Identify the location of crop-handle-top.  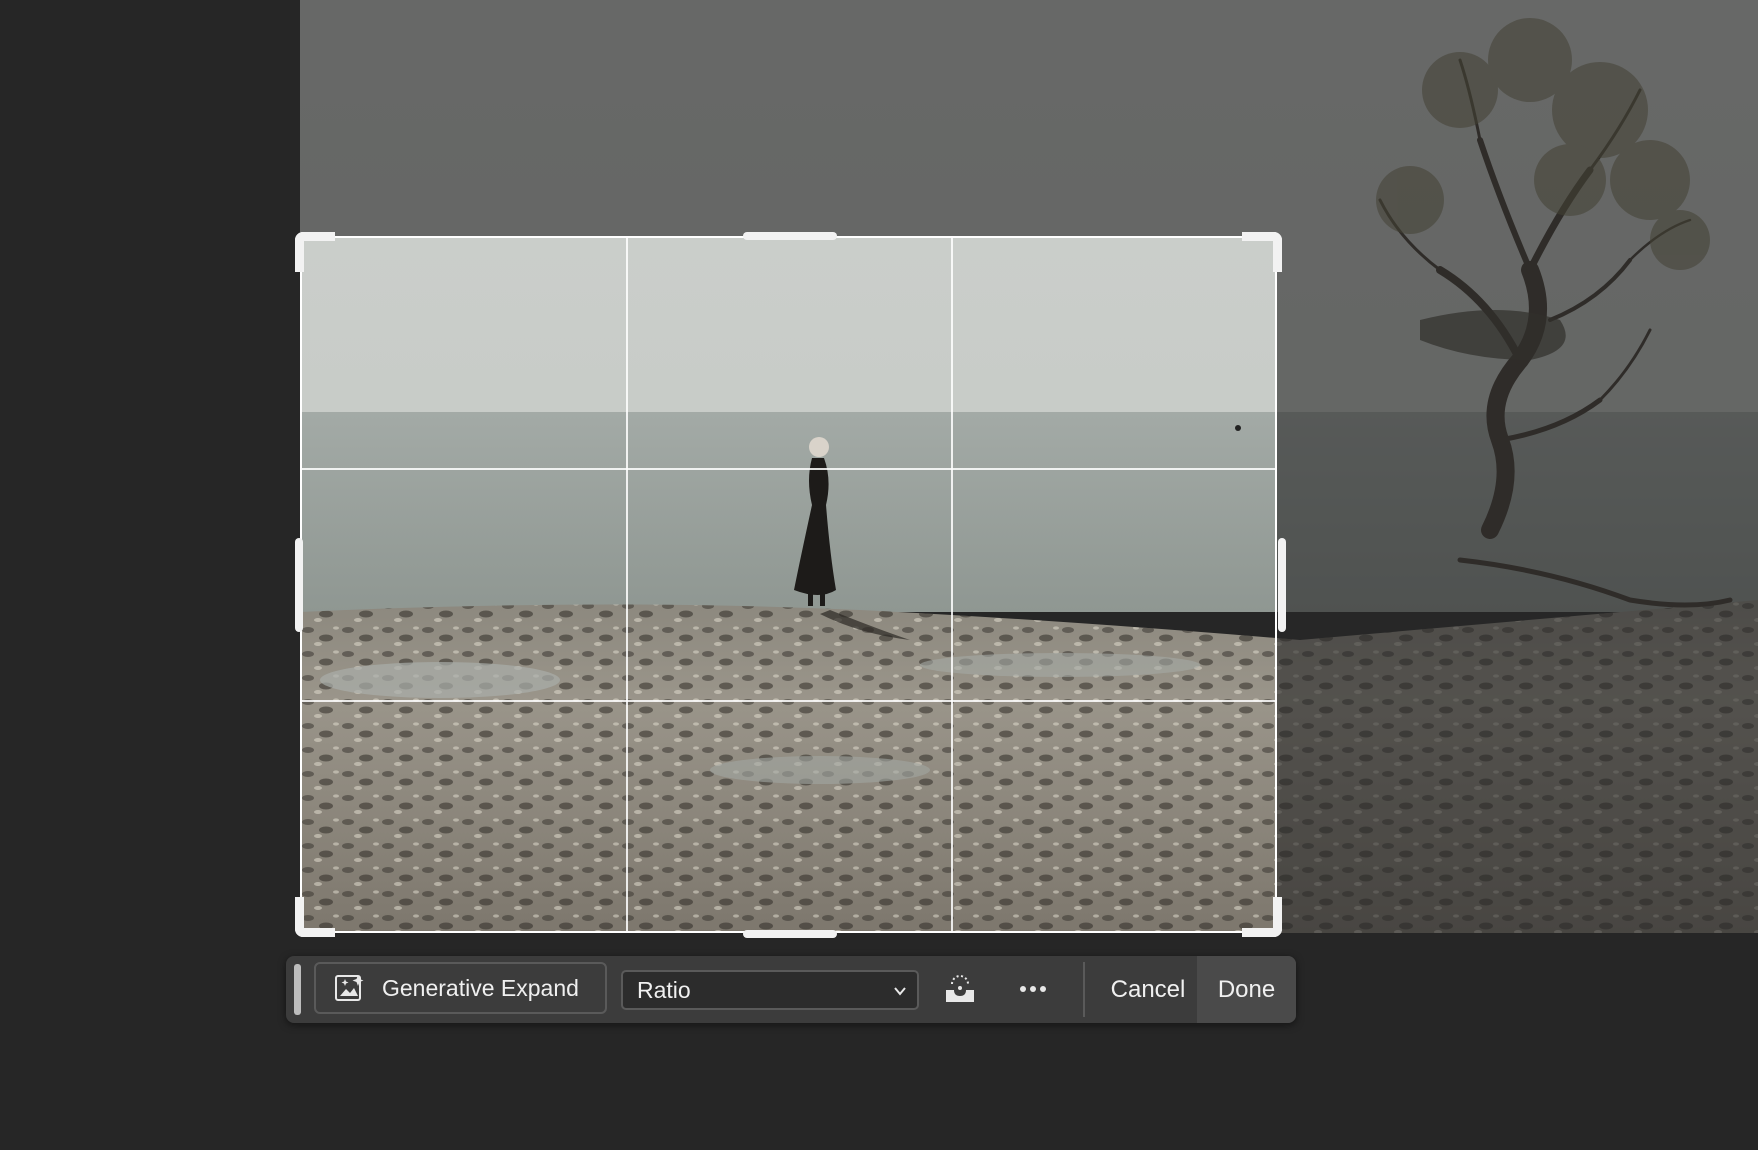
(790, 236).